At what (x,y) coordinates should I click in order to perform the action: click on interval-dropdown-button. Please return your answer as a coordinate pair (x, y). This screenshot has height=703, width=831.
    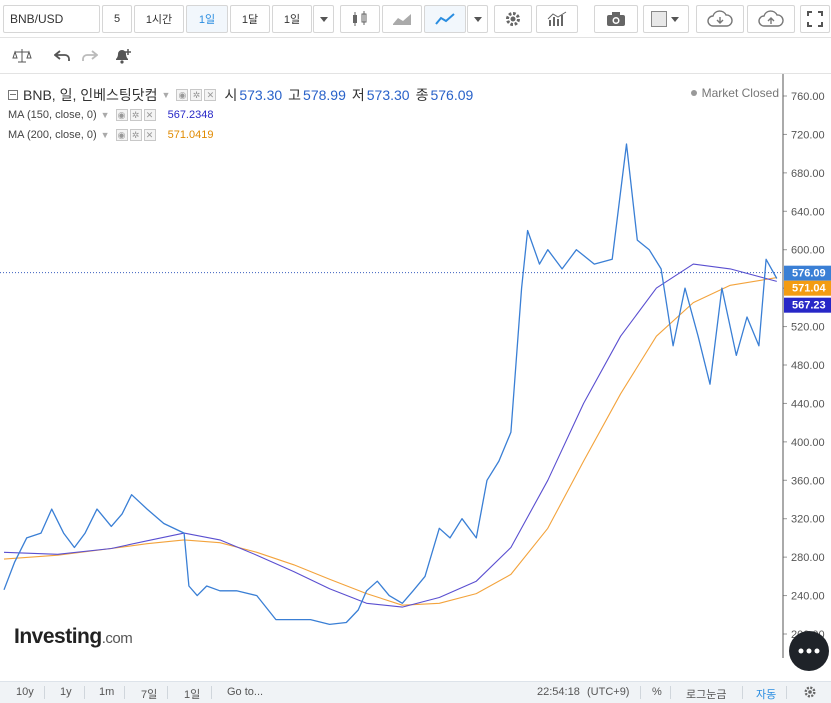
    Looking at the image, I should click on (323, 19).